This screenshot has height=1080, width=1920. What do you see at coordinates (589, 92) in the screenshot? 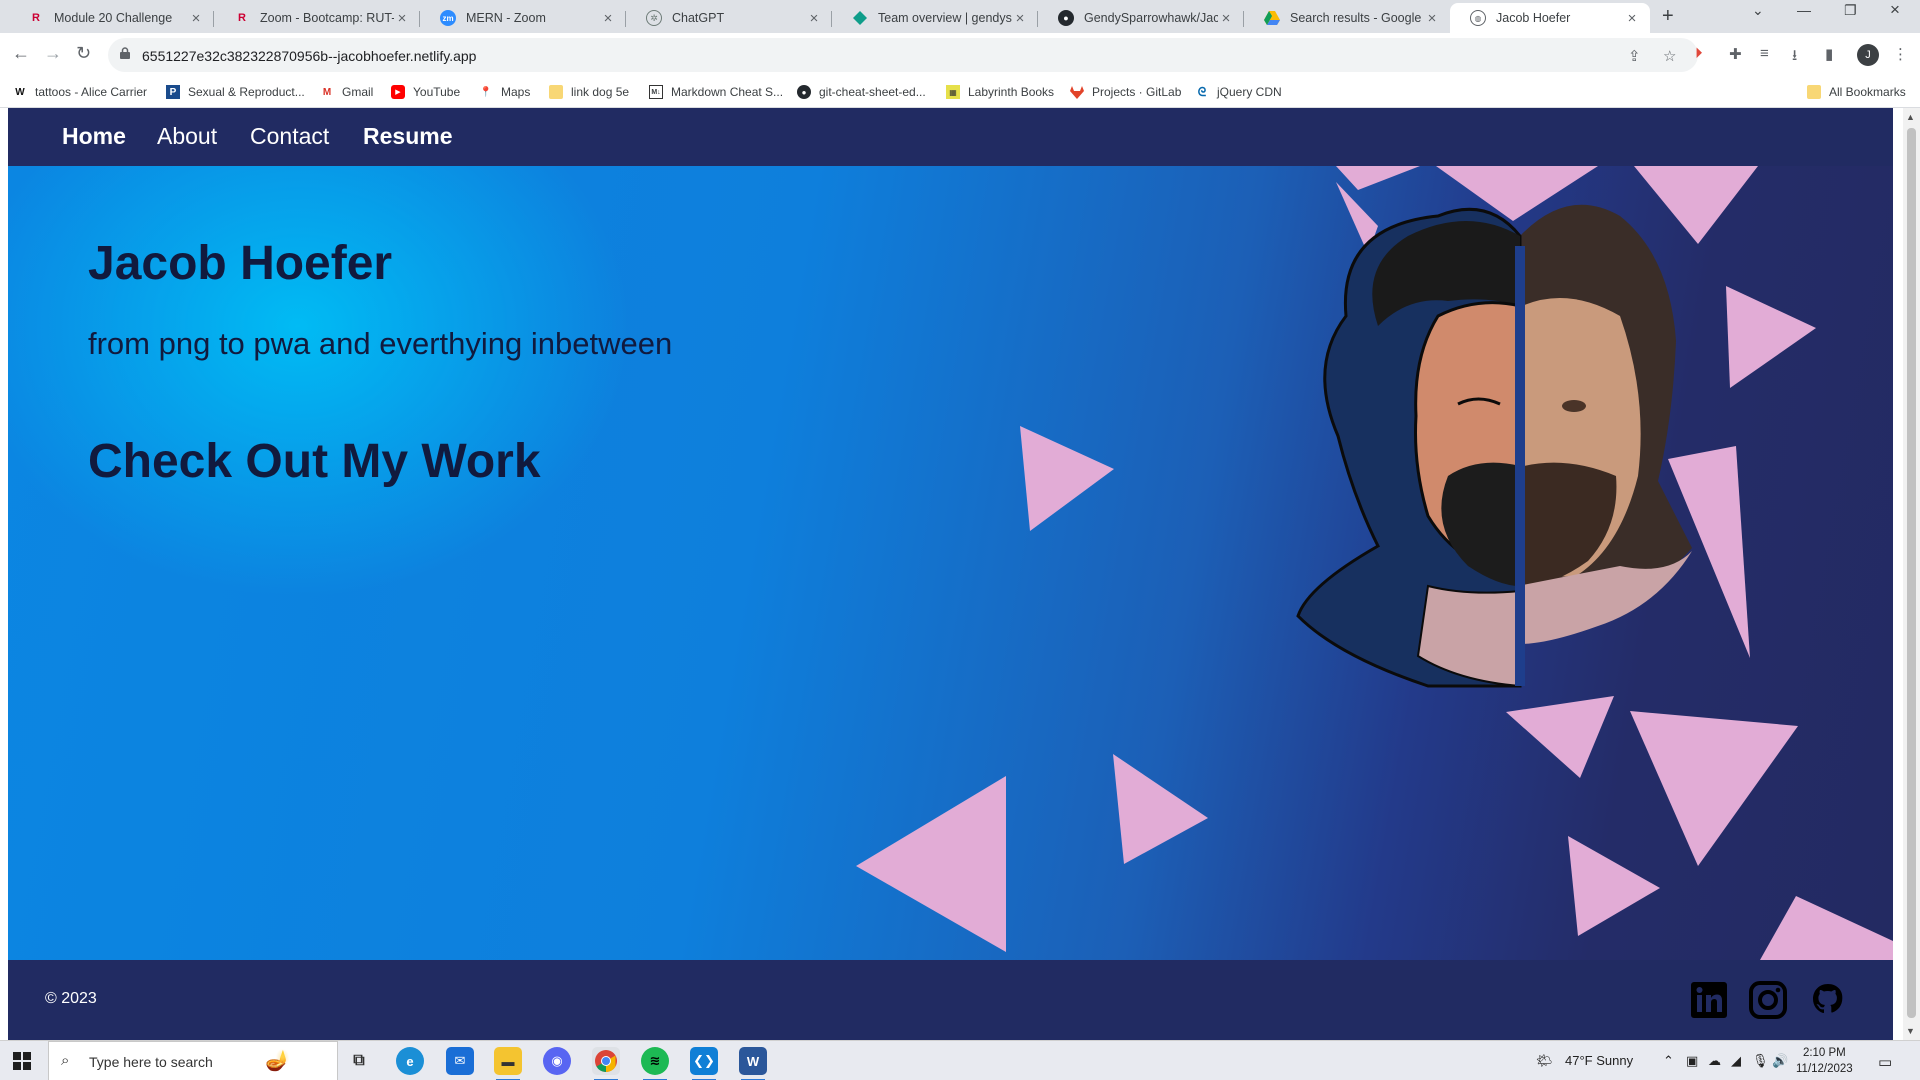
I see `bookmark-link-dog: link dog 5e` at bounding box center [589, 92].